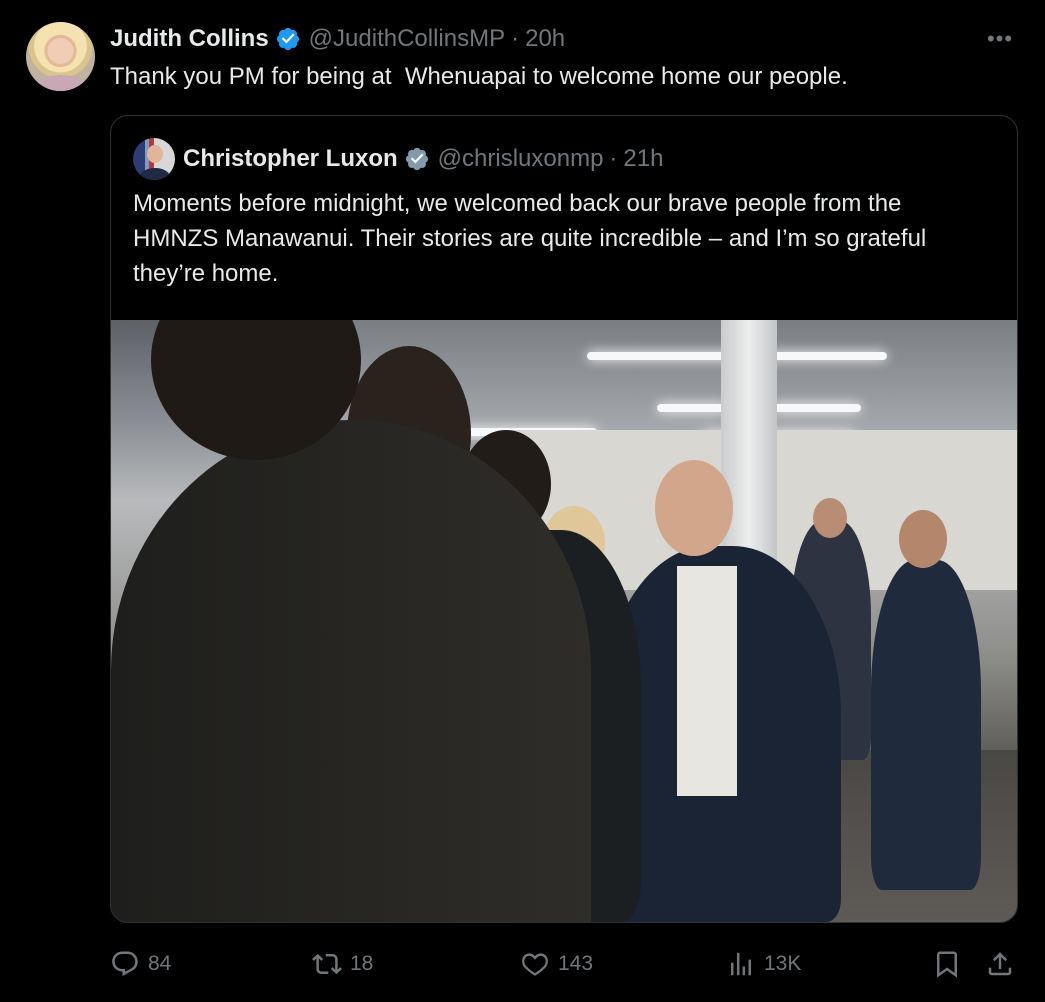 The width and height of the screenshot is (1045, 1002). I want to click on avatar-shoulders, so click(60, 83).